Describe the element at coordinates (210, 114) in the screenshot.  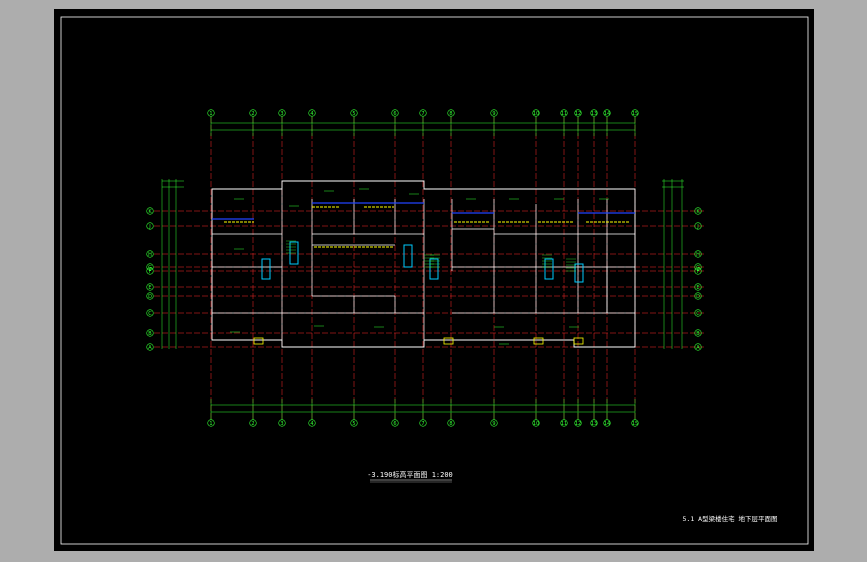
I see `axis-label-top-1: 1` at that location.